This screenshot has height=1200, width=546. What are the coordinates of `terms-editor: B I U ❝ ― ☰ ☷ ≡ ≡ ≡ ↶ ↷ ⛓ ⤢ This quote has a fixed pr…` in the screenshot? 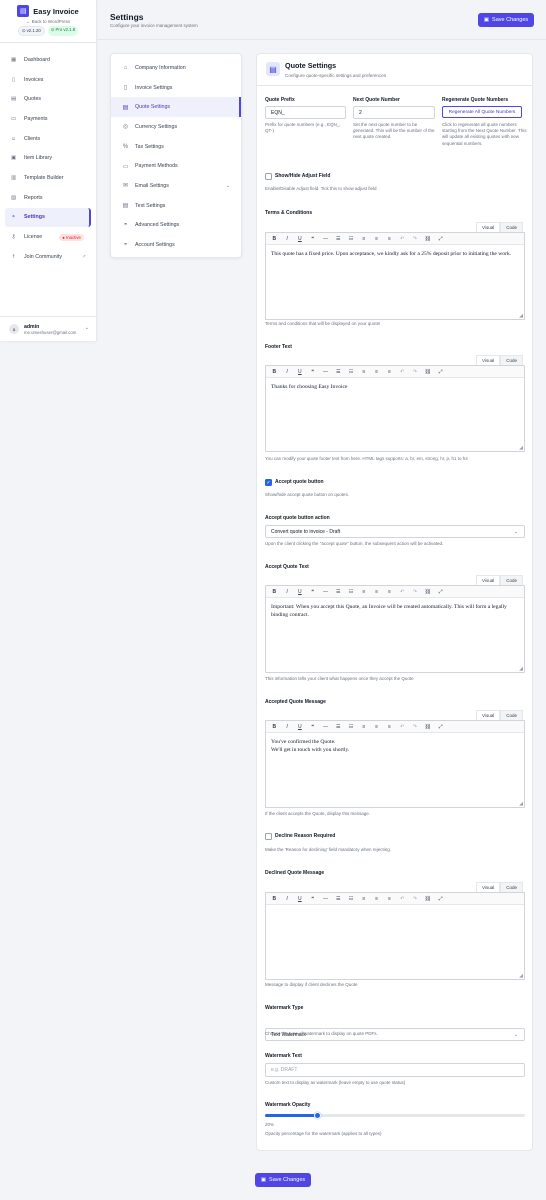 It's located at (395, 276).